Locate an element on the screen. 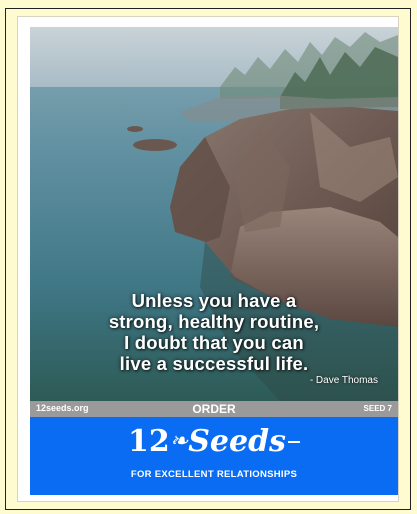 This screenshot has height=514, width=417. quote-line: strong, healthy routine, is located at coordinates (214, 321).